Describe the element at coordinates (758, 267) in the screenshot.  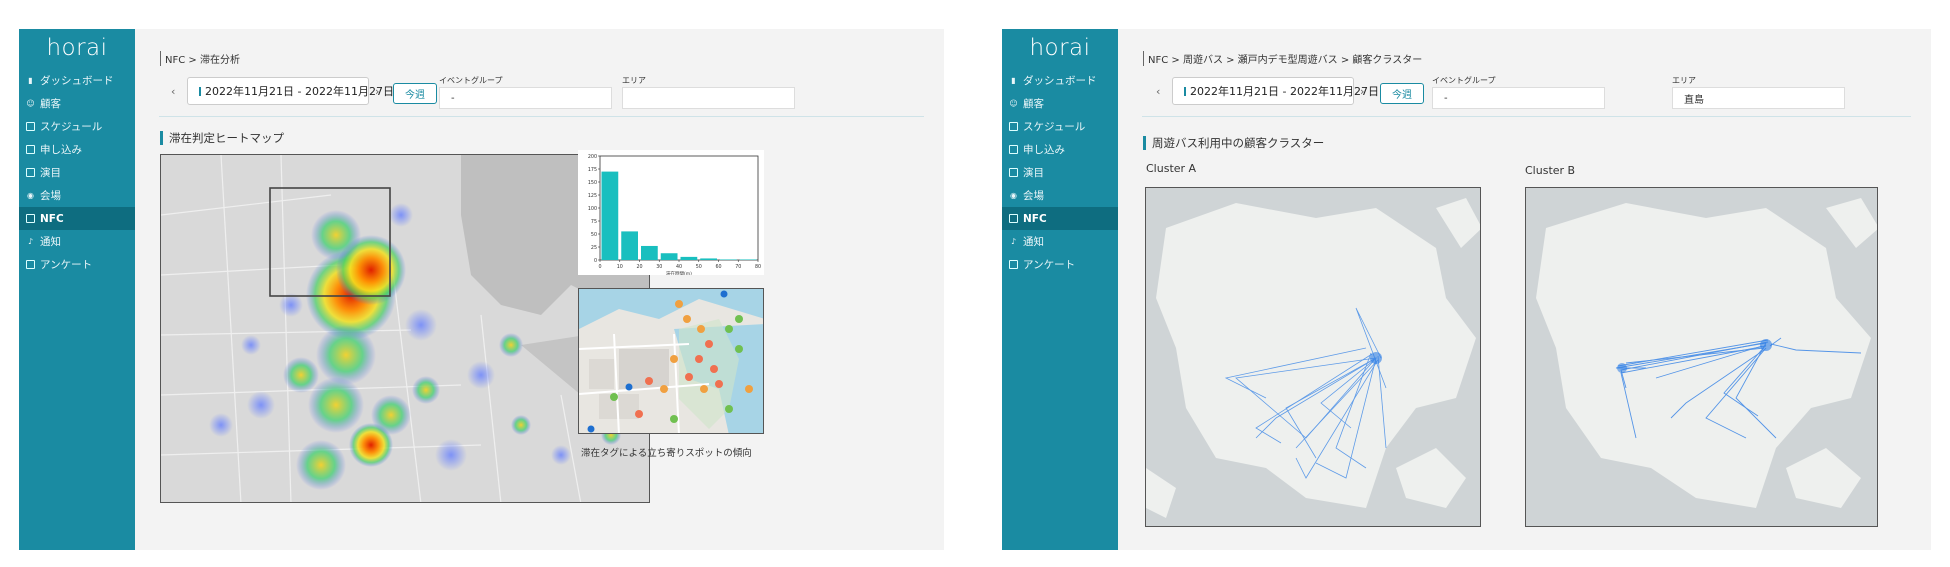
I see `x-tick-label: 80` at that location.